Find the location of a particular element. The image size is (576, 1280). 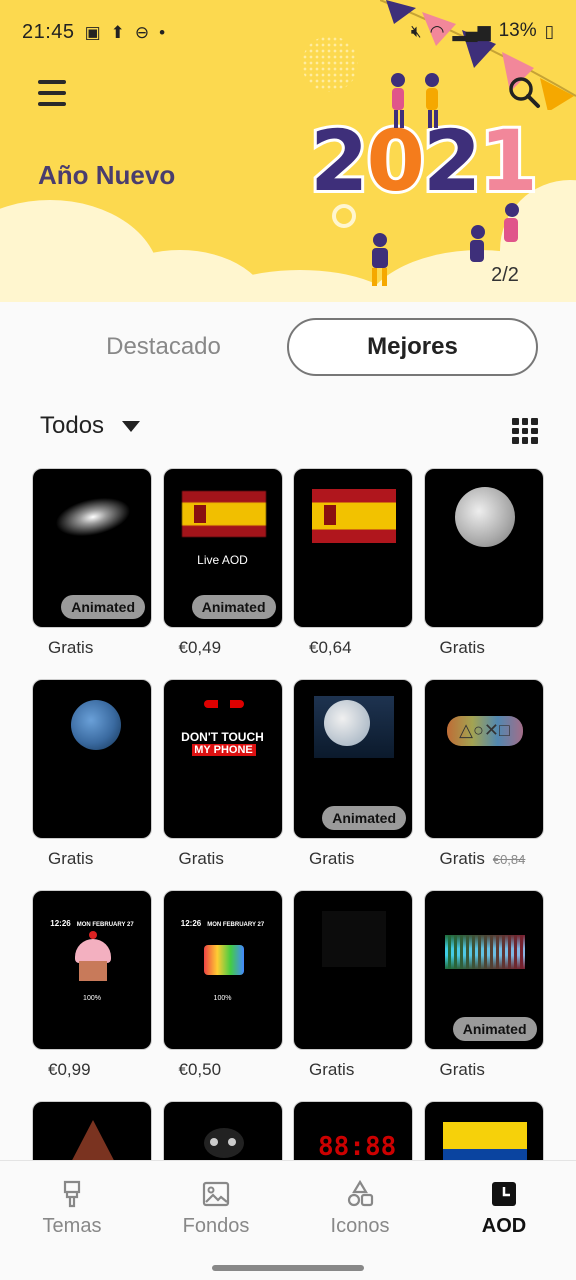

price-row: €0,49 is located at coordinates (223, 648).